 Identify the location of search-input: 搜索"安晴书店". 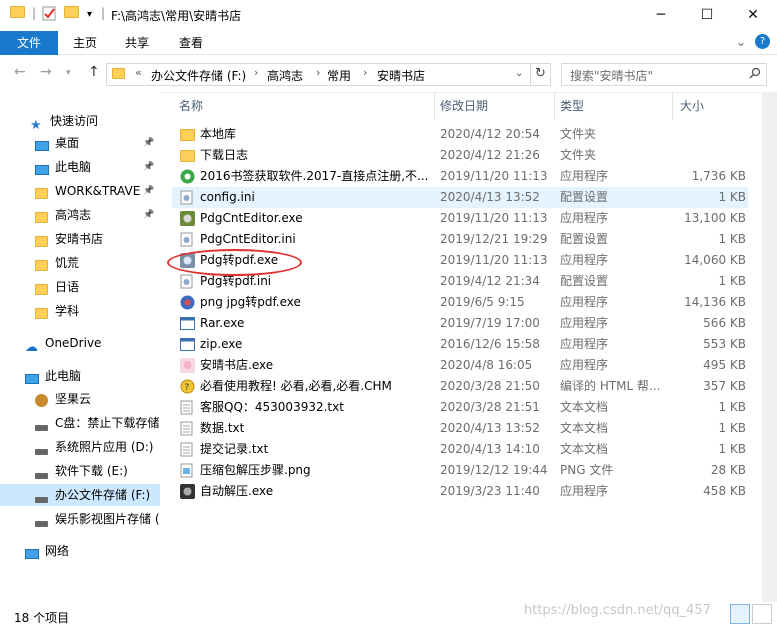
(611, 75).